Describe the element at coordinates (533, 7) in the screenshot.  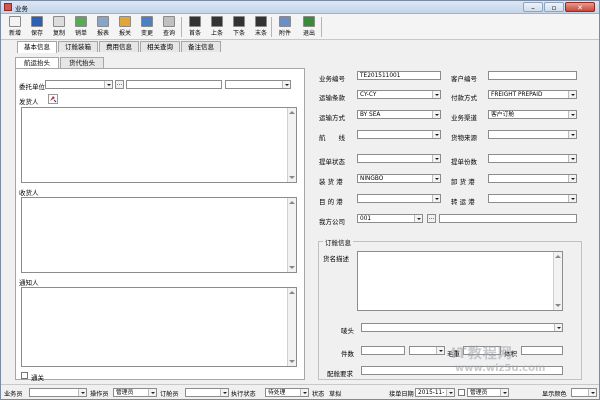
I see `minimize-button: –` at that location.